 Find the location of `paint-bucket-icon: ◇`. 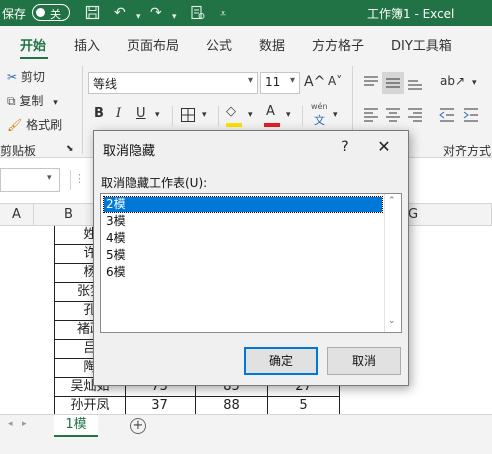

paint-bucket-icon: ◇ is located at coordinates (231, 111).